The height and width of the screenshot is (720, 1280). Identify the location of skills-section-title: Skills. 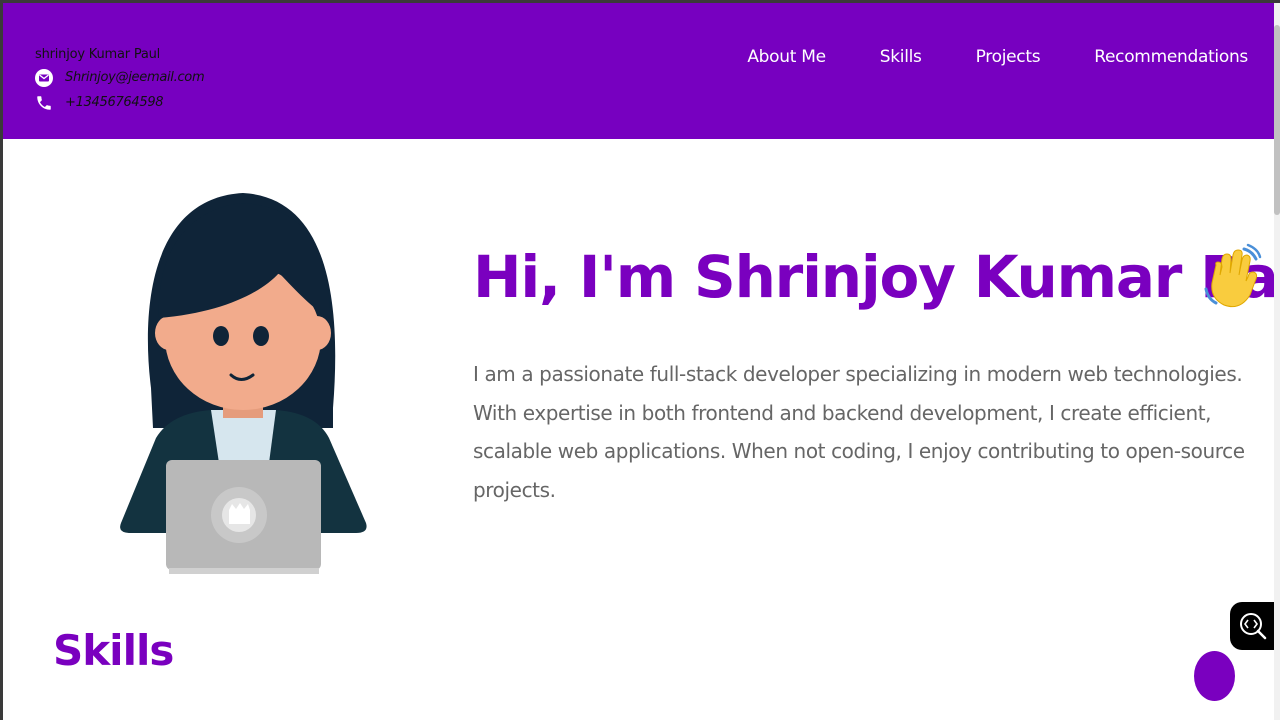
(113, 650).